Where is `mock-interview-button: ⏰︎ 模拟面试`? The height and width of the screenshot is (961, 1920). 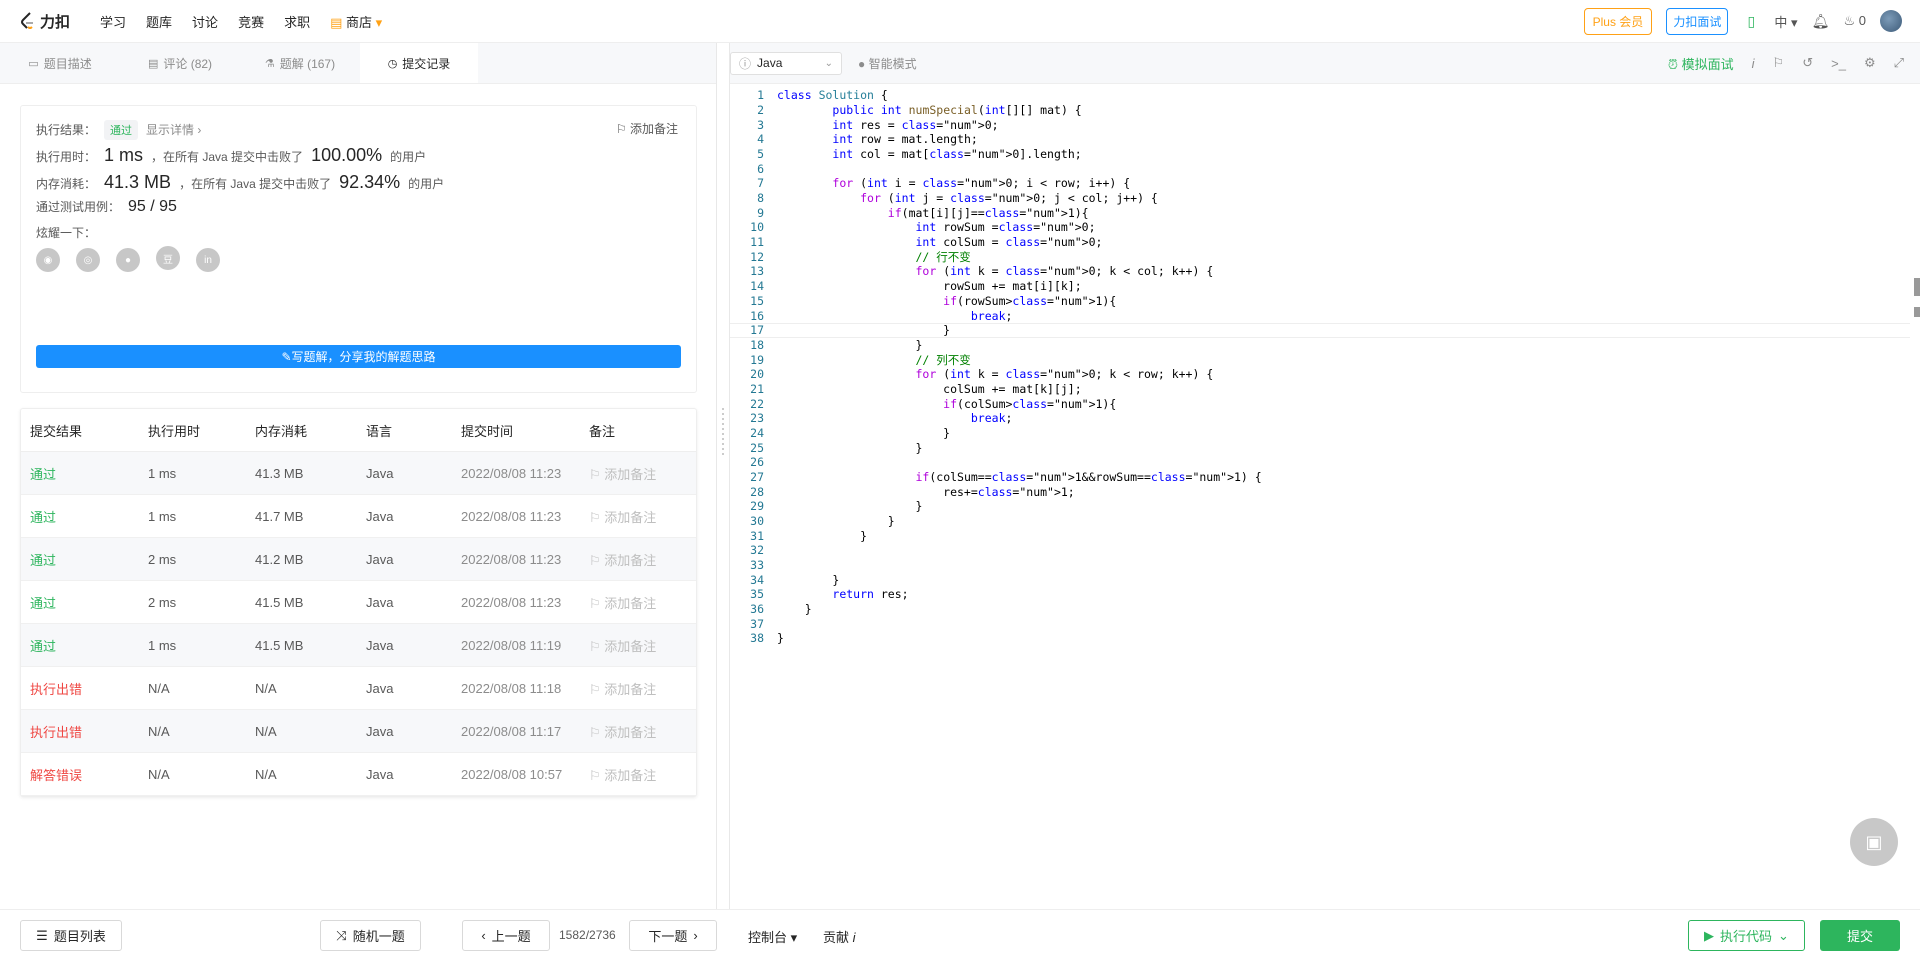 mock-interview-button: ⏰︎ 模拟面试 is located at coordinates (1701, 63).